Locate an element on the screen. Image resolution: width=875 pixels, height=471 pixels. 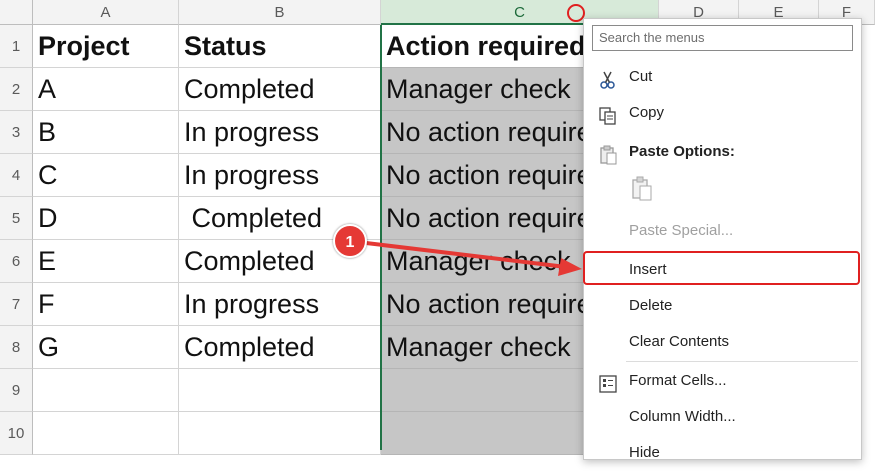
step-badge: 1 is located at coordinates (350, 241).